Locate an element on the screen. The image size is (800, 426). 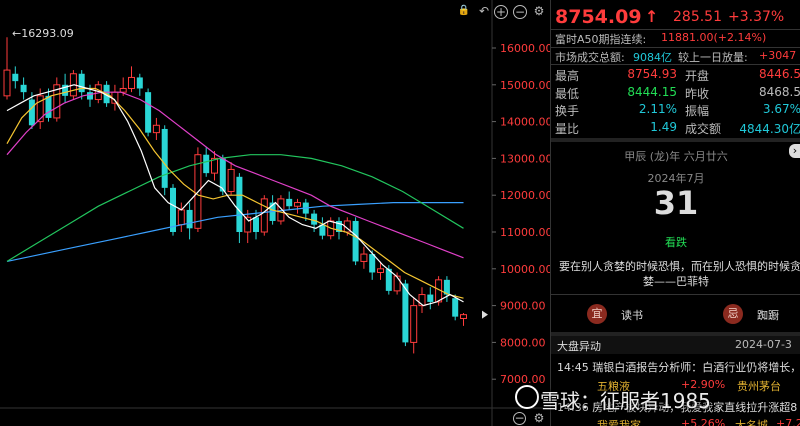
y-axis-label: 14000.00 is located at coordinates (525, 122).